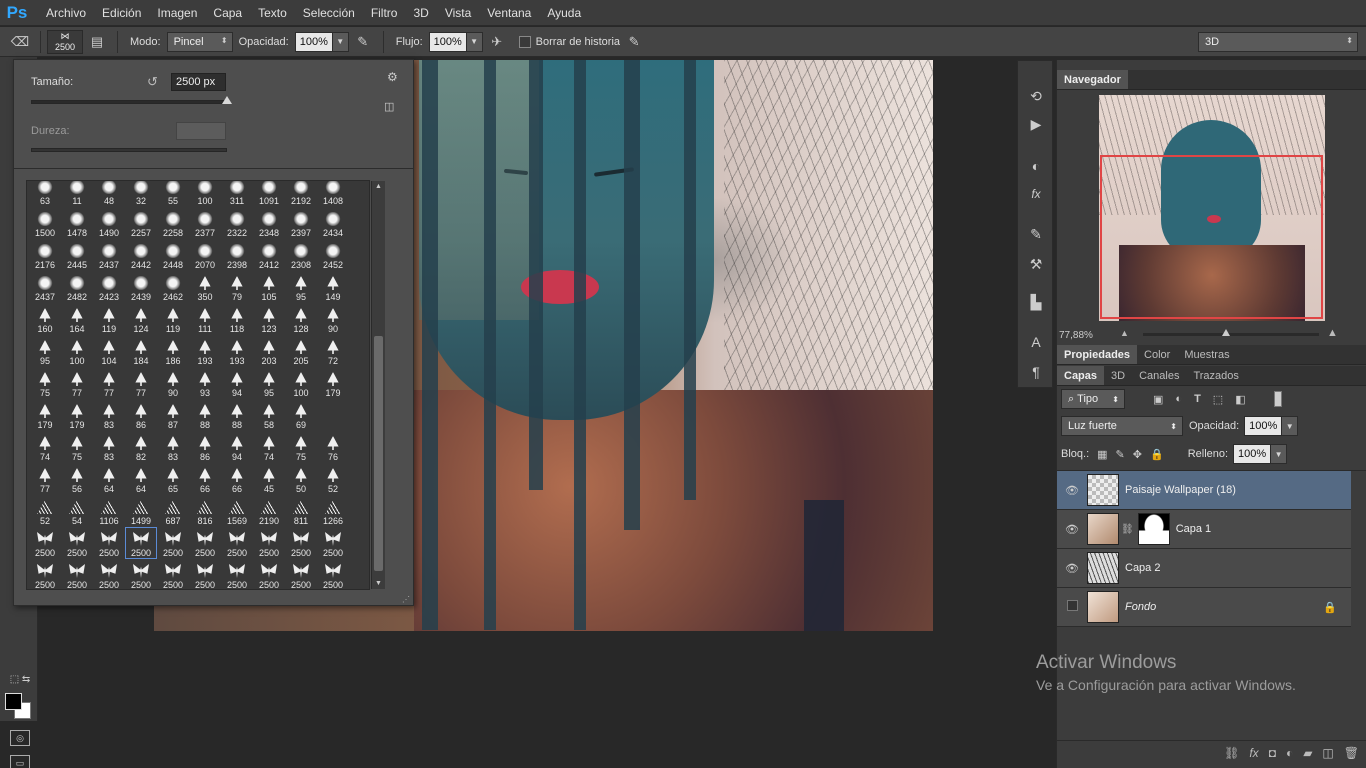 This screenshot has height=768, width=1366. Describe the element at coordinates (564, 13) in the screenshot. I see `menu-ayuda: Ayuda` at that location.